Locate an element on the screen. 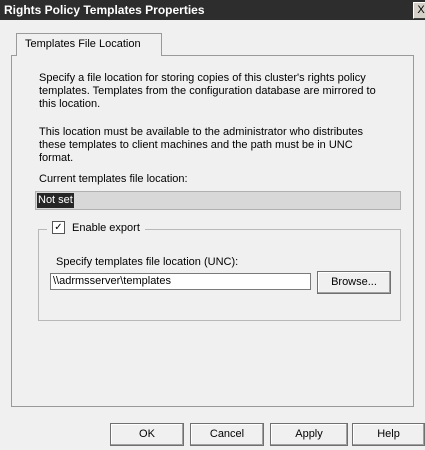 The image size is (425, 450). title-bar: Rights Policy Templates Properties X is located at coordinates (212, 10).